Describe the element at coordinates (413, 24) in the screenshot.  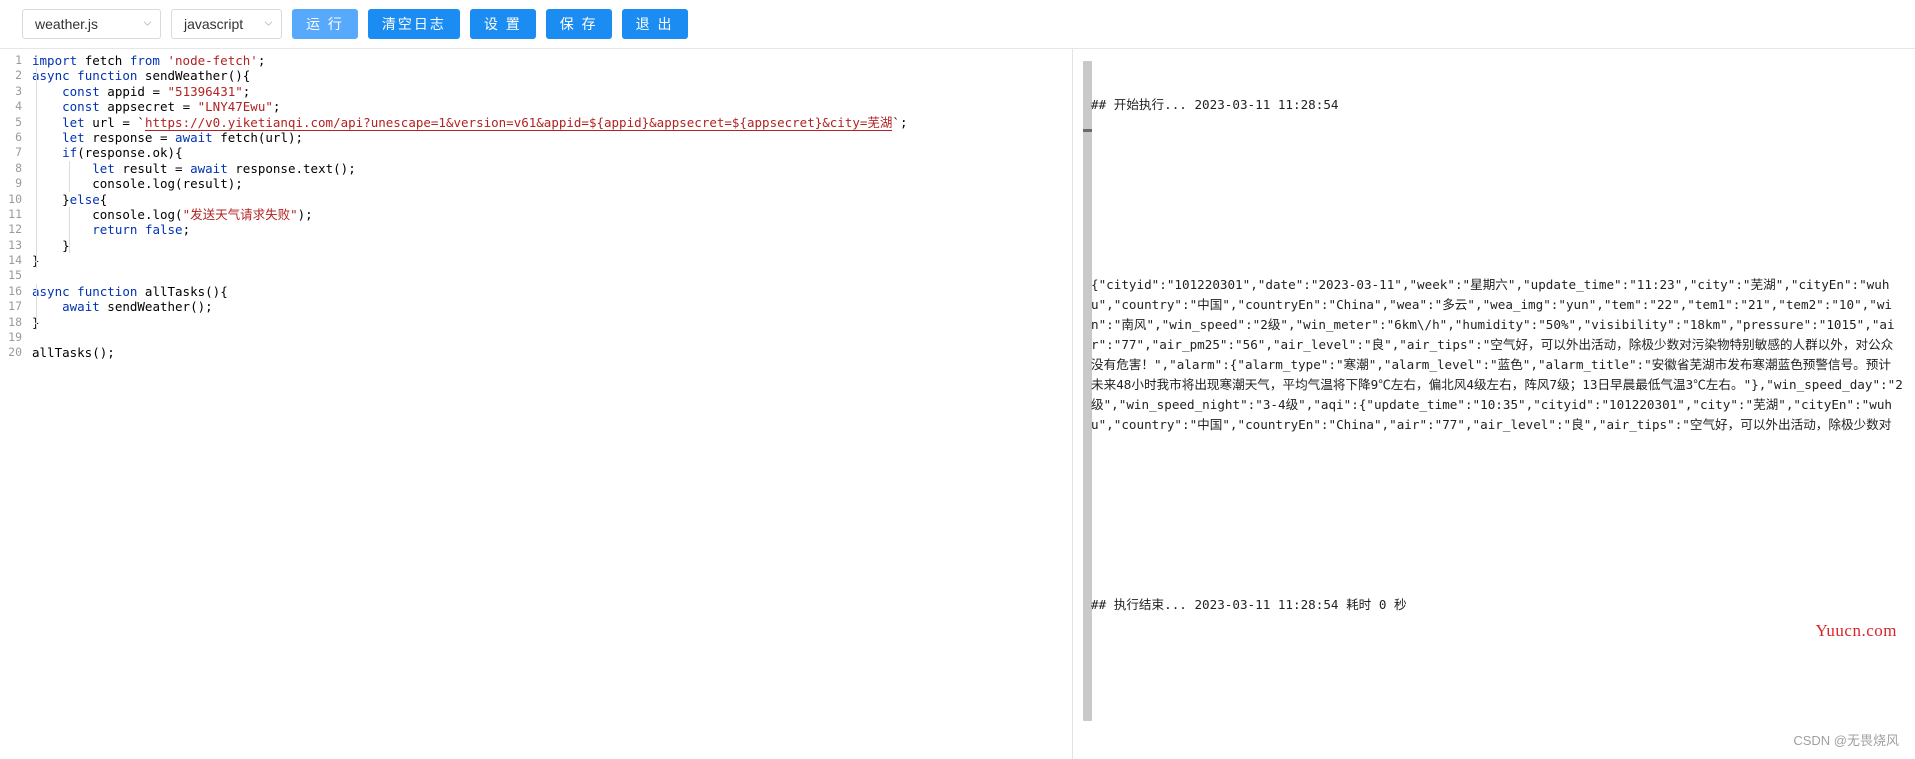
I see `clear-log-button: 清空日志` at that location.